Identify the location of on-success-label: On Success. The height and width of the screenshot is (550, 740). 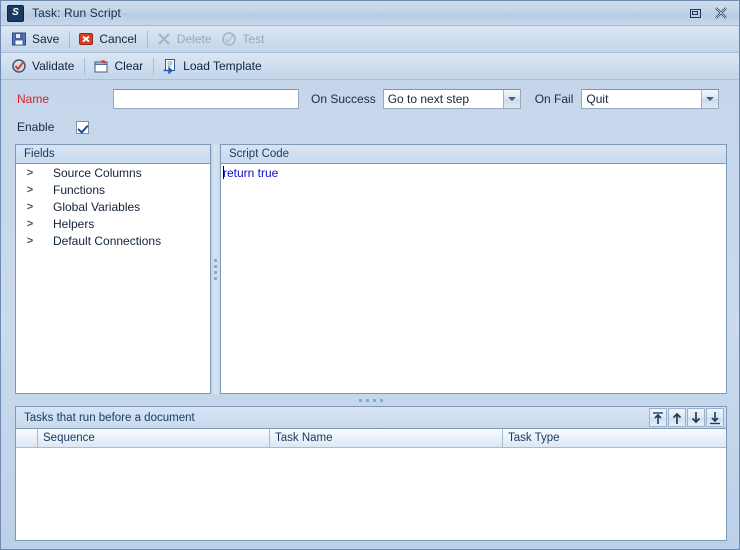
(343, 99).